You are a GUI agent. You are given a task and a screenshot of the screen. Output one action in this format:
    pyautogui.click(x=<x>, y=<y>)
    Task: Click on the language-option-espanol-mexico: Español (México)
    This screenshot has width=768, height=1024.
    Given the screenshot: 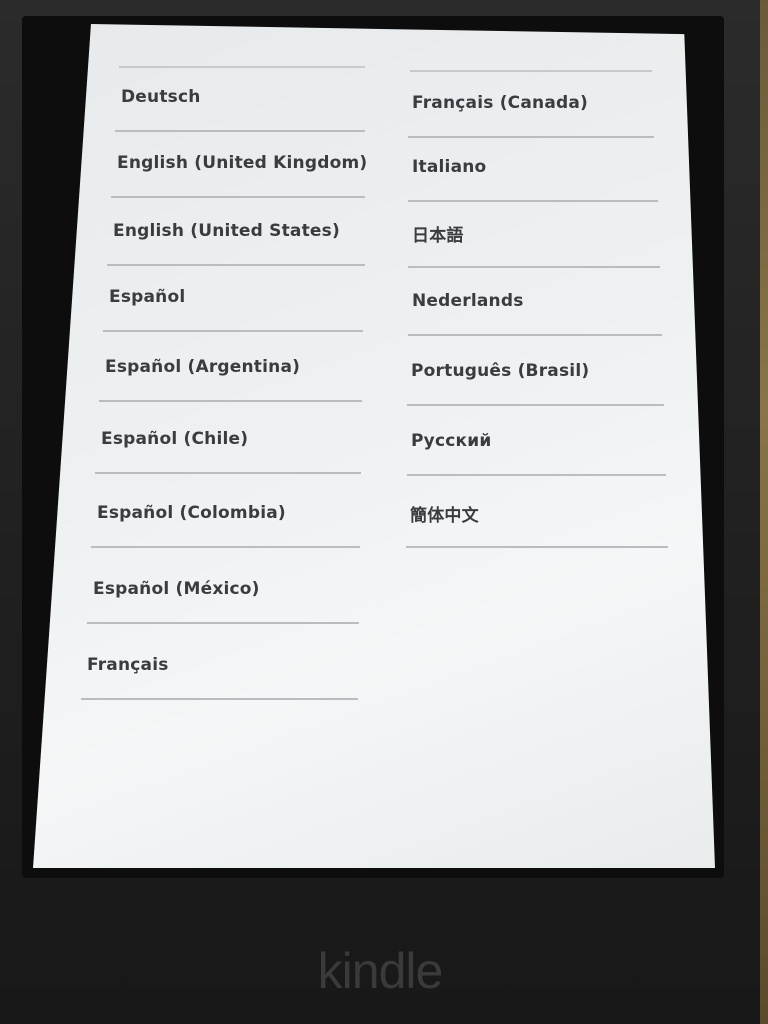 What is the action you would take?
    pyautogui.click(x=223, y=589)
    